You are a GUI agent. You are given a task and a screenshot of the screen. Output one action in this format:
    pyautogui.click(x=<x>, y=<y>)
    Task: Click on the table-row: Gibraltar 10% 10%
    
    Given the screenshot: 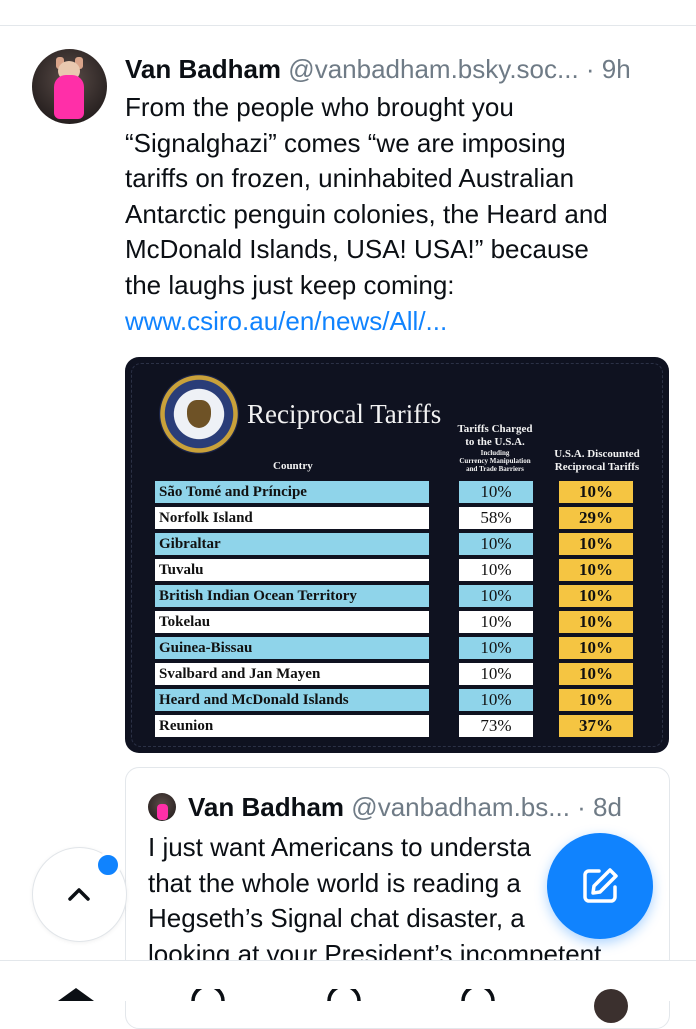 What is the action you would take?
    pyautogui.click(x=397, y=544)
    